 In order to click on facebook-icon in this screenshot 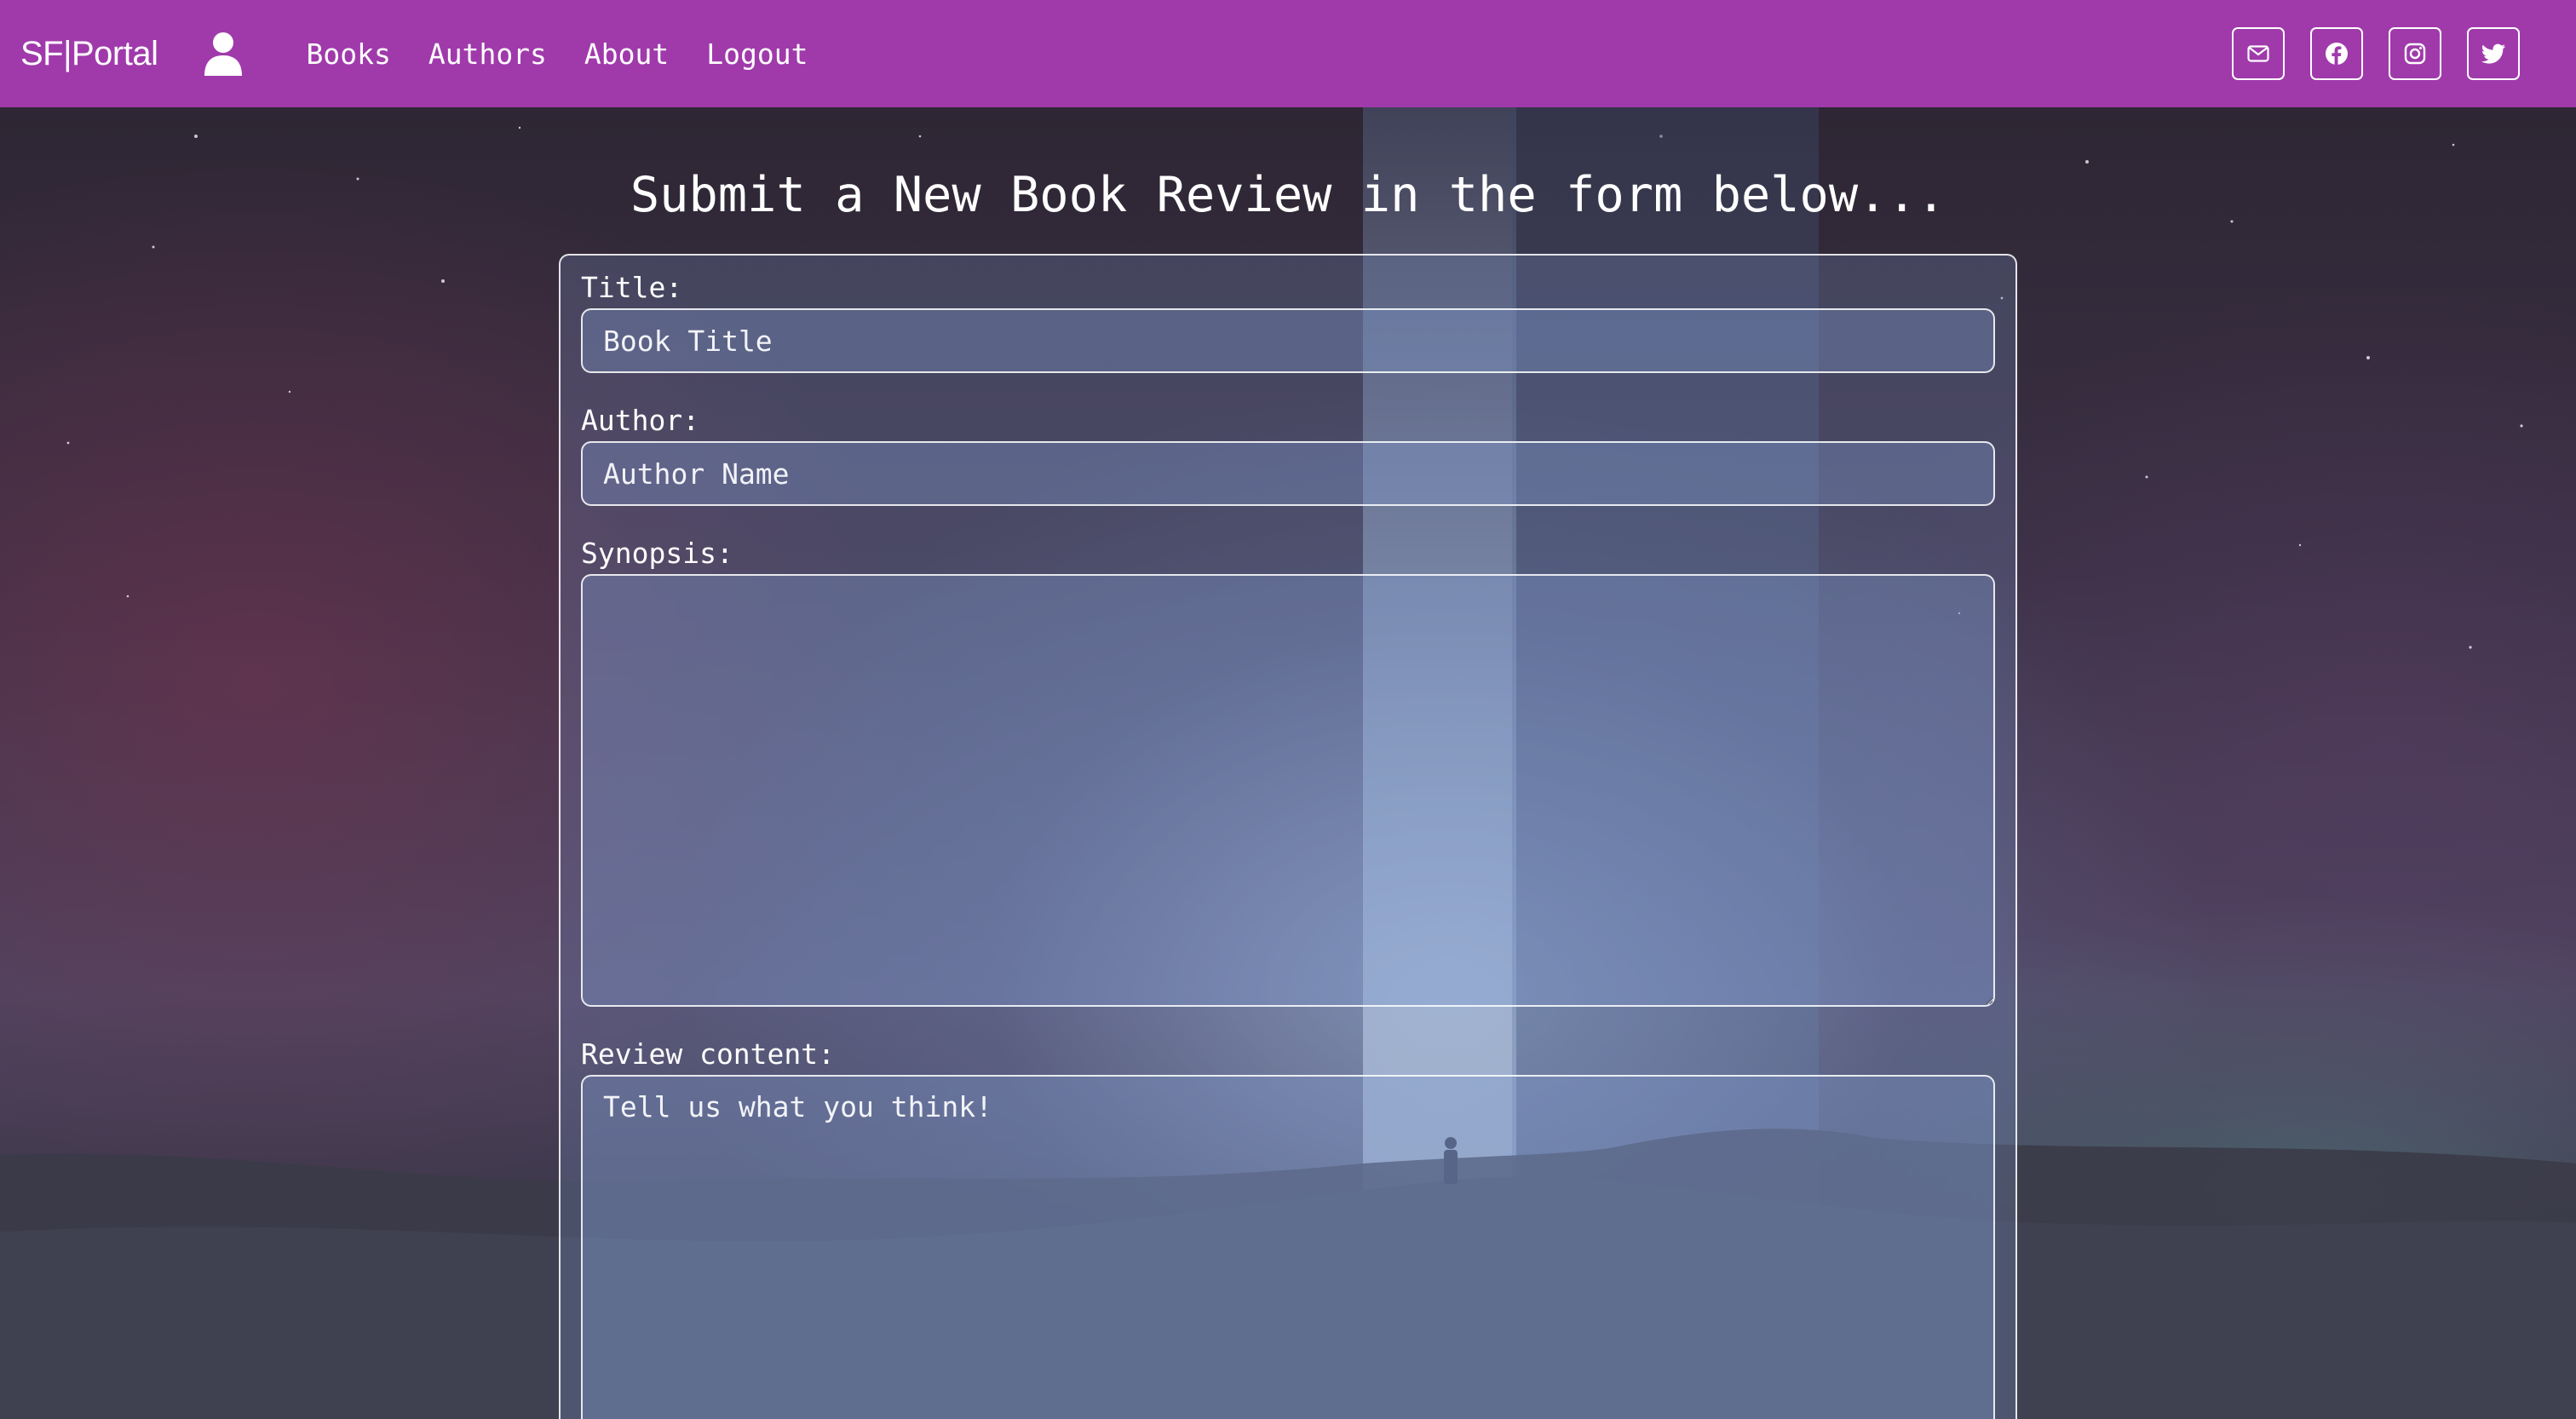, I will do `click(2337, 54)`.